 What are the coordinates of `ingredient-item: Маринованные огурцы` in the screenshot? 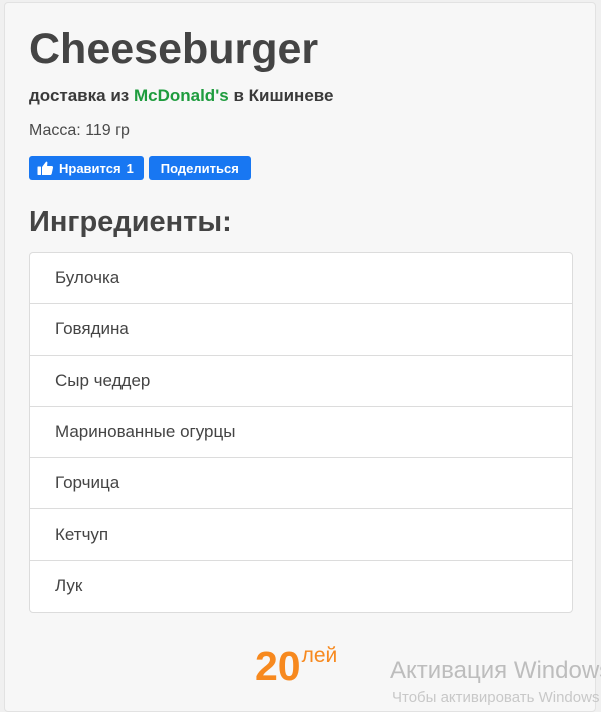 It's located at (301, 433).